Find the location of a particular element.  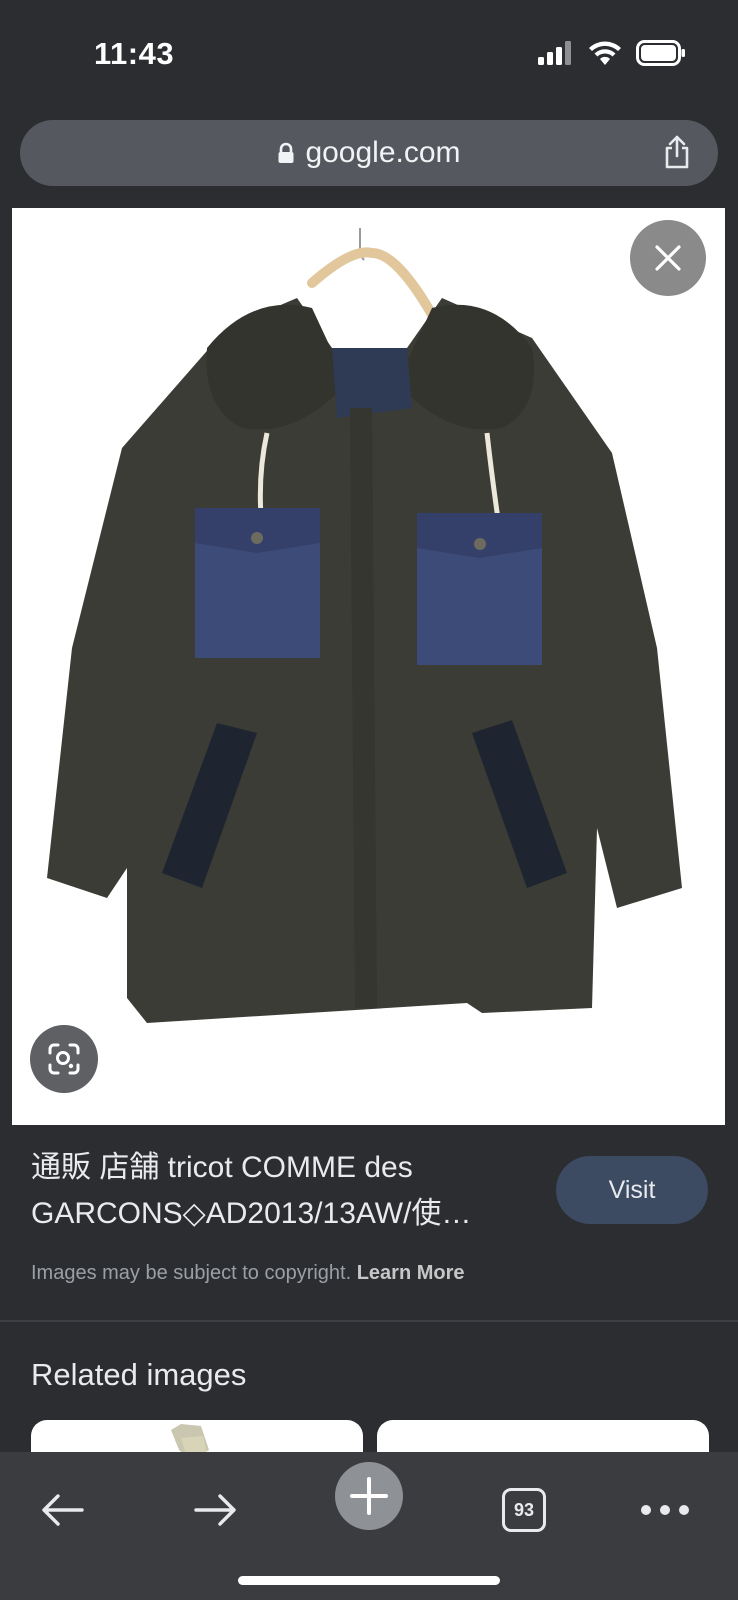

status-icons is located at coordinates (612, 53).